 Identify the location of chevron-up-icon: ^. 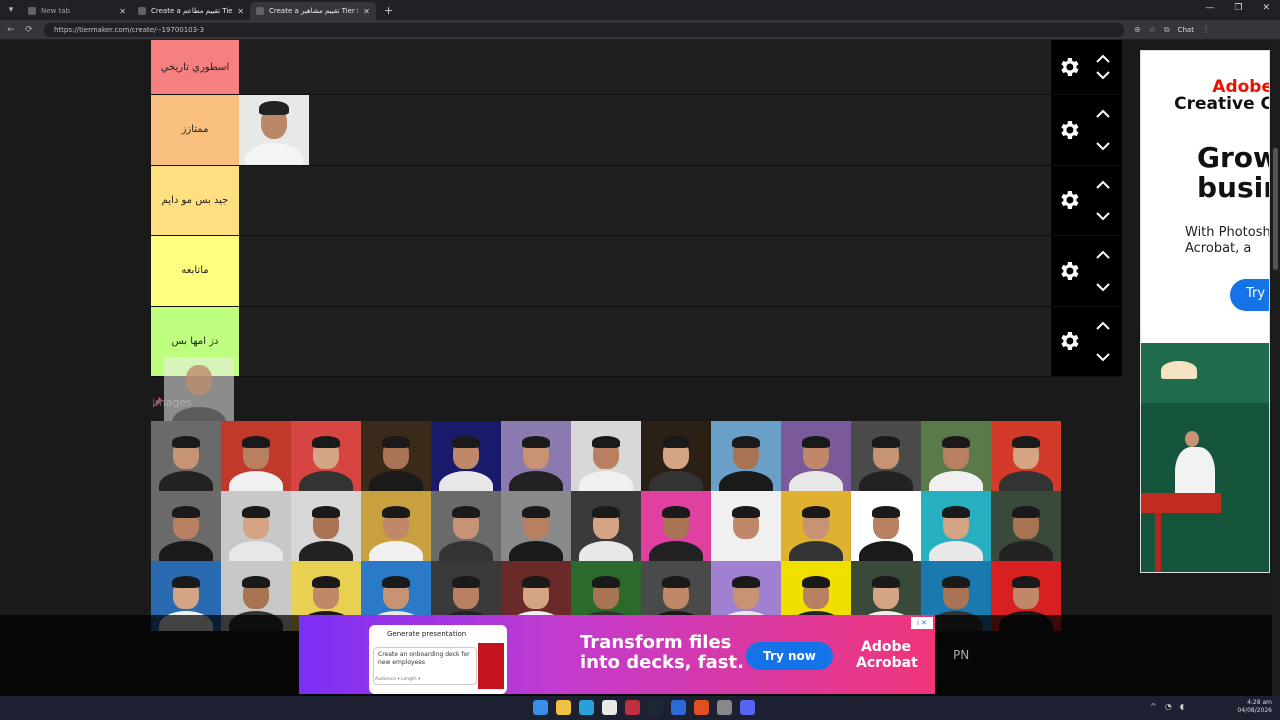
(1153, 706).